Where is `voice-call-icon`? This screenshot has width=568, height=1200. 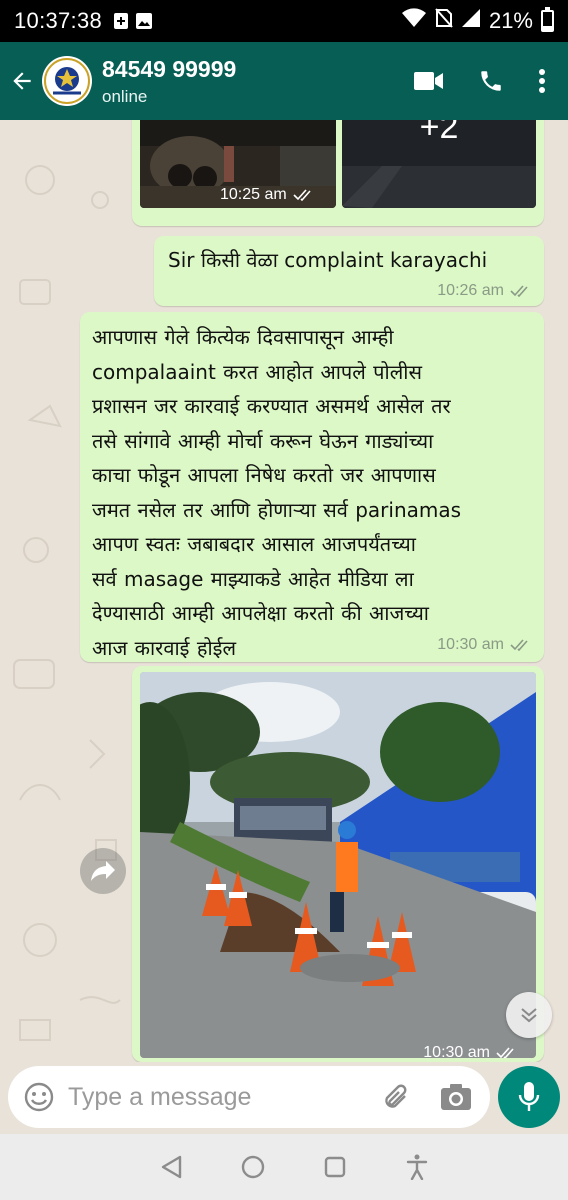 voice-call-icon is located at coordinates (491, 81).